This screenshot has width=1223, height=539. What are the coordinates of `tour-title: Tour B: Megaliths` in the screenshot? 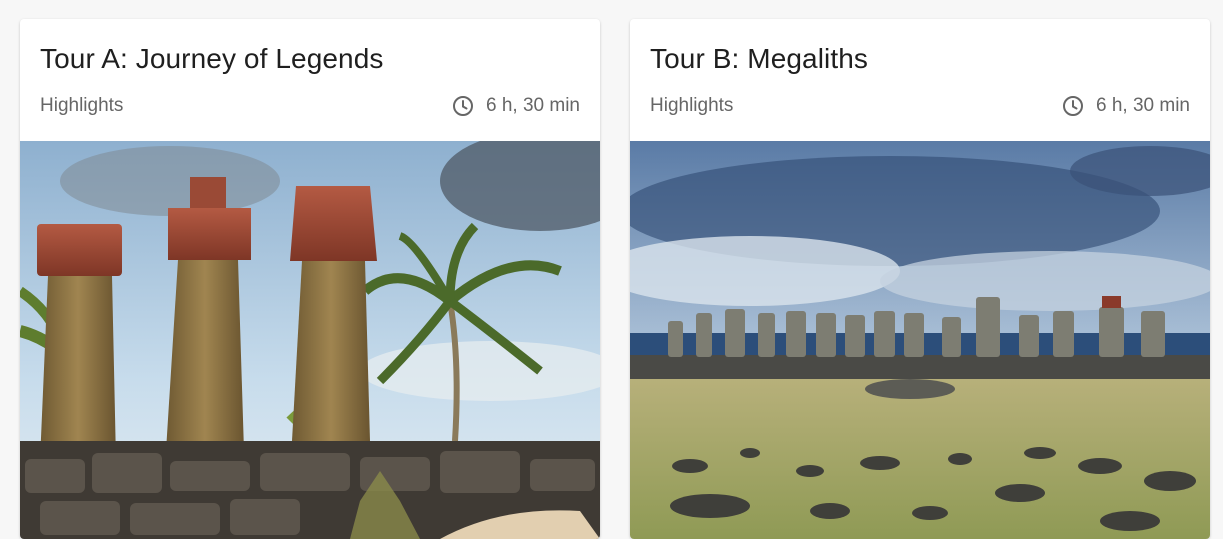 It's located at (759, 59).